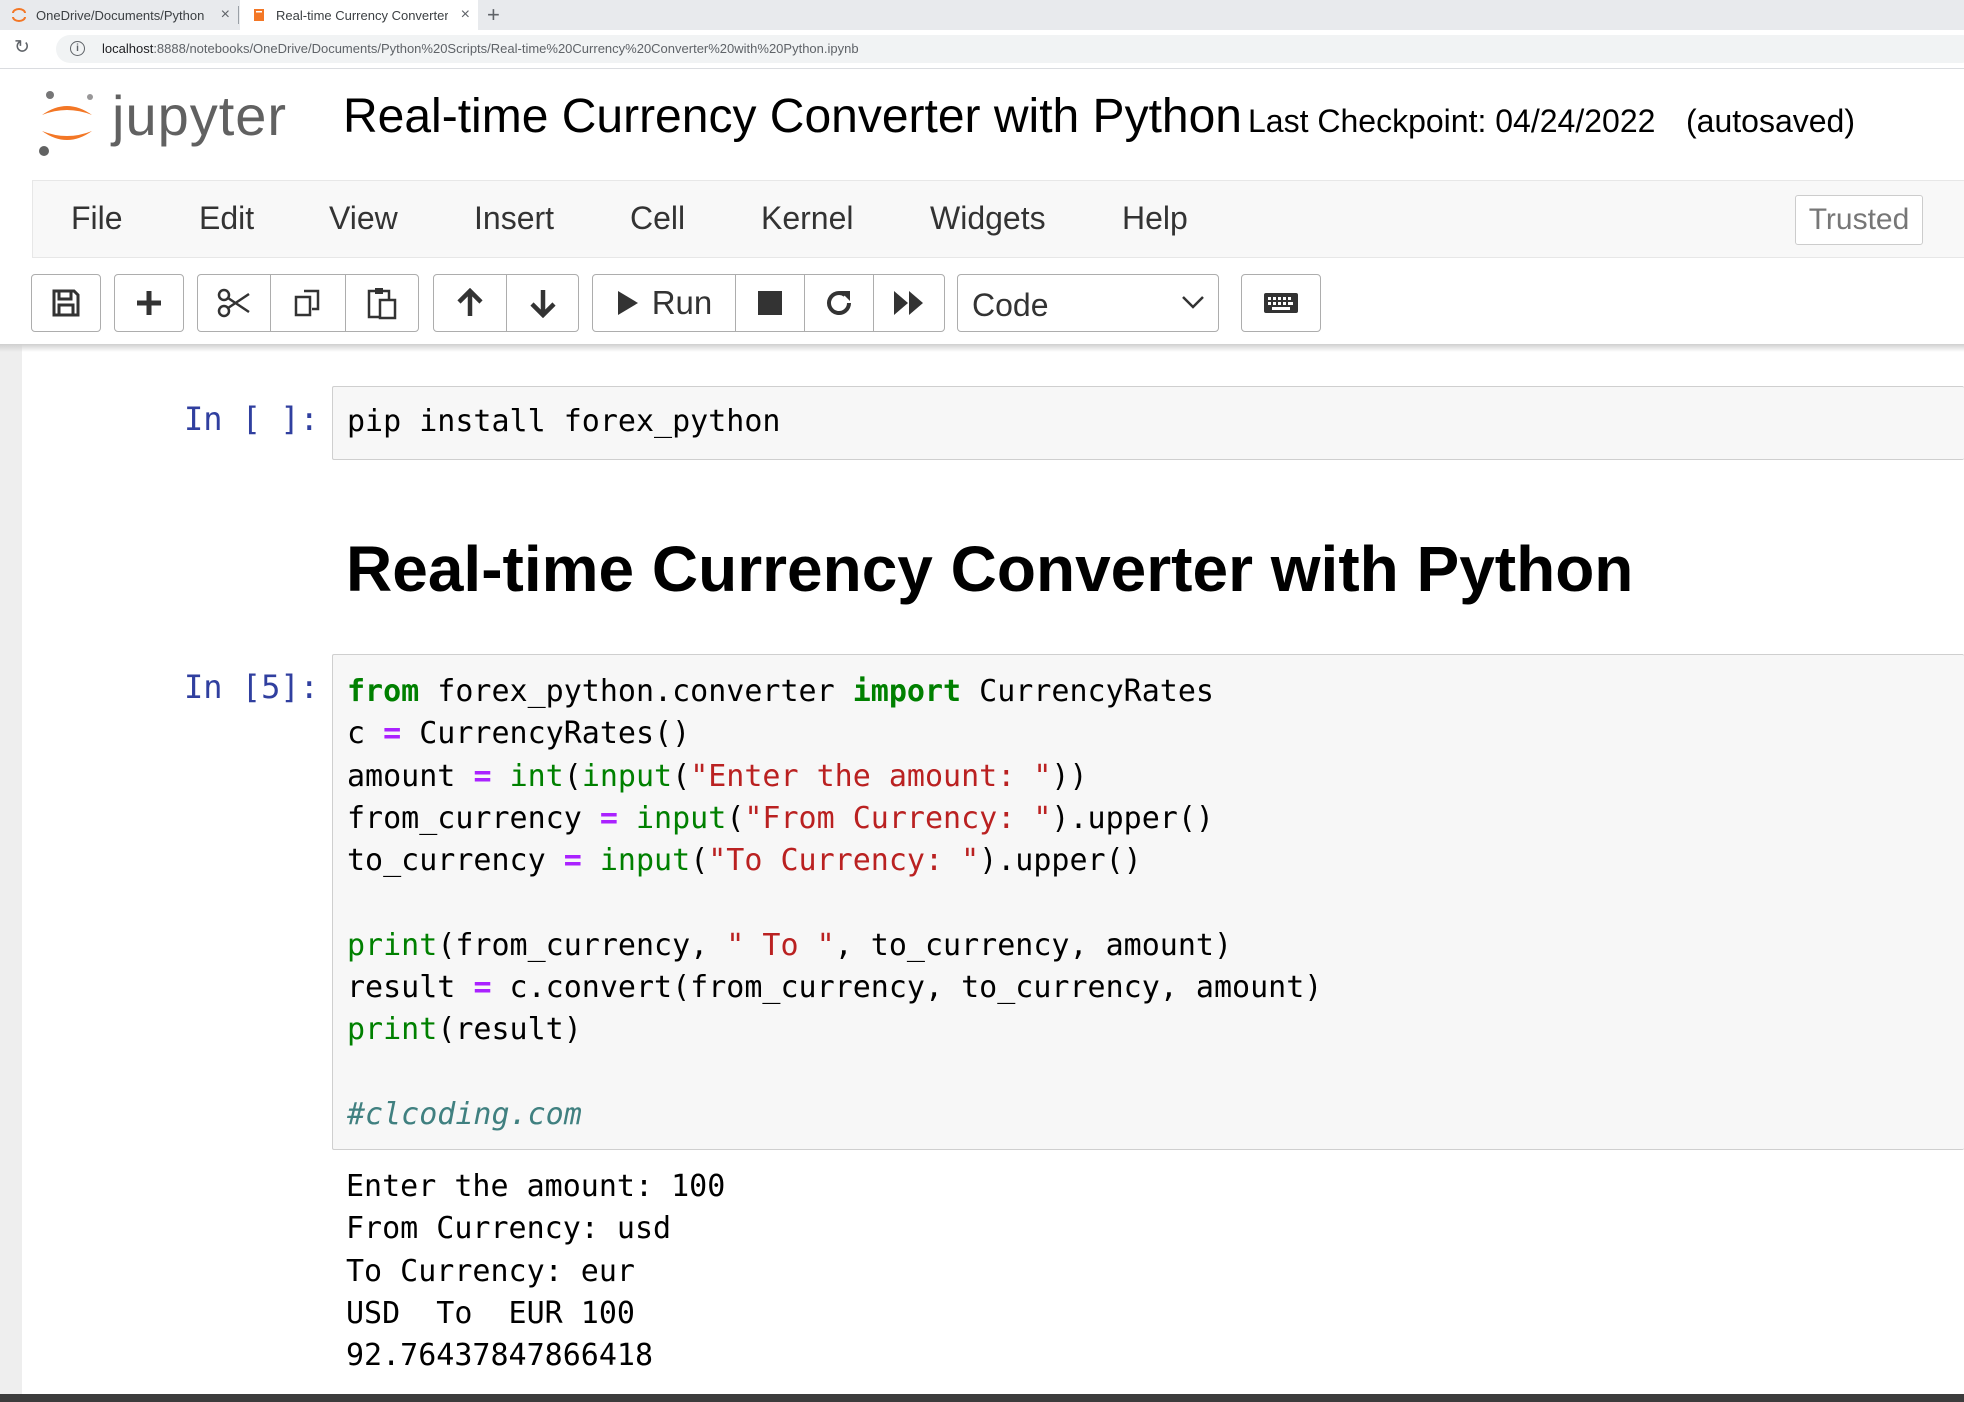 This screenshot has height=1402, width=1964. Describe the element at coordinates (238, 15) in the screenshot. I see `tab-separator` at that location.